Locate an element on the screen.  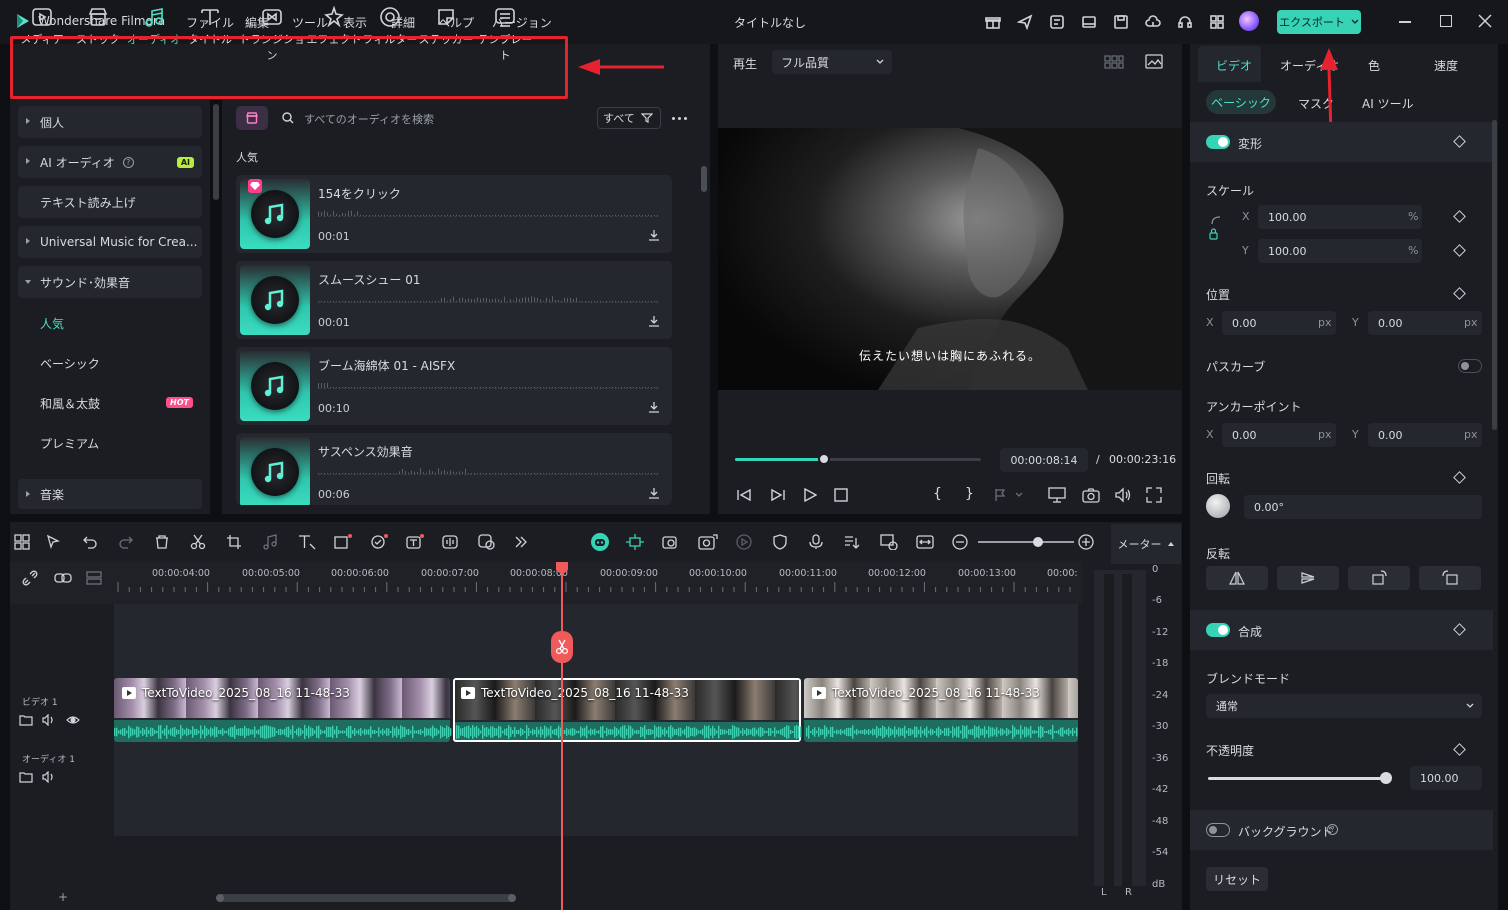
play-icon is located at coordinates (810, 495).